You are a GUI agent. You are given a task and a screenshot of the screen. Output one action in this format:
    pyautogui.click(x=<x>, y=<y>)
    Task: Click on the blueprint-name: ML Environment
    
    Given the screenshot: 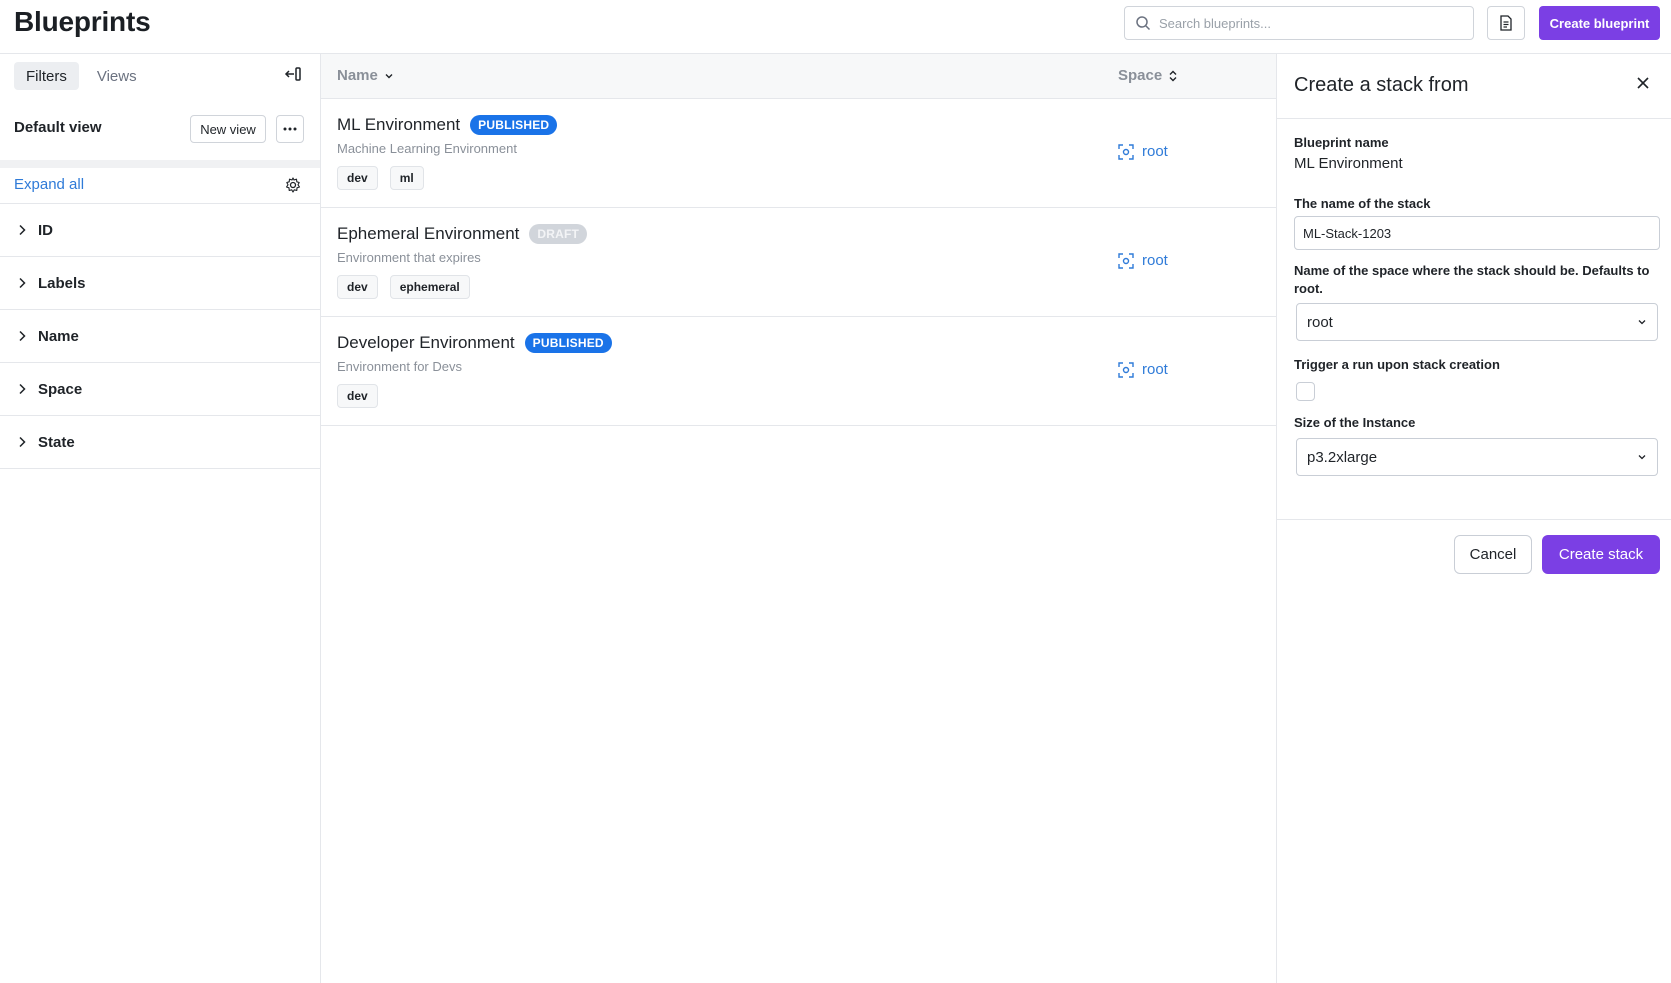 What is the action you would take?
    pyautogui.click(x=398, y=125)
    